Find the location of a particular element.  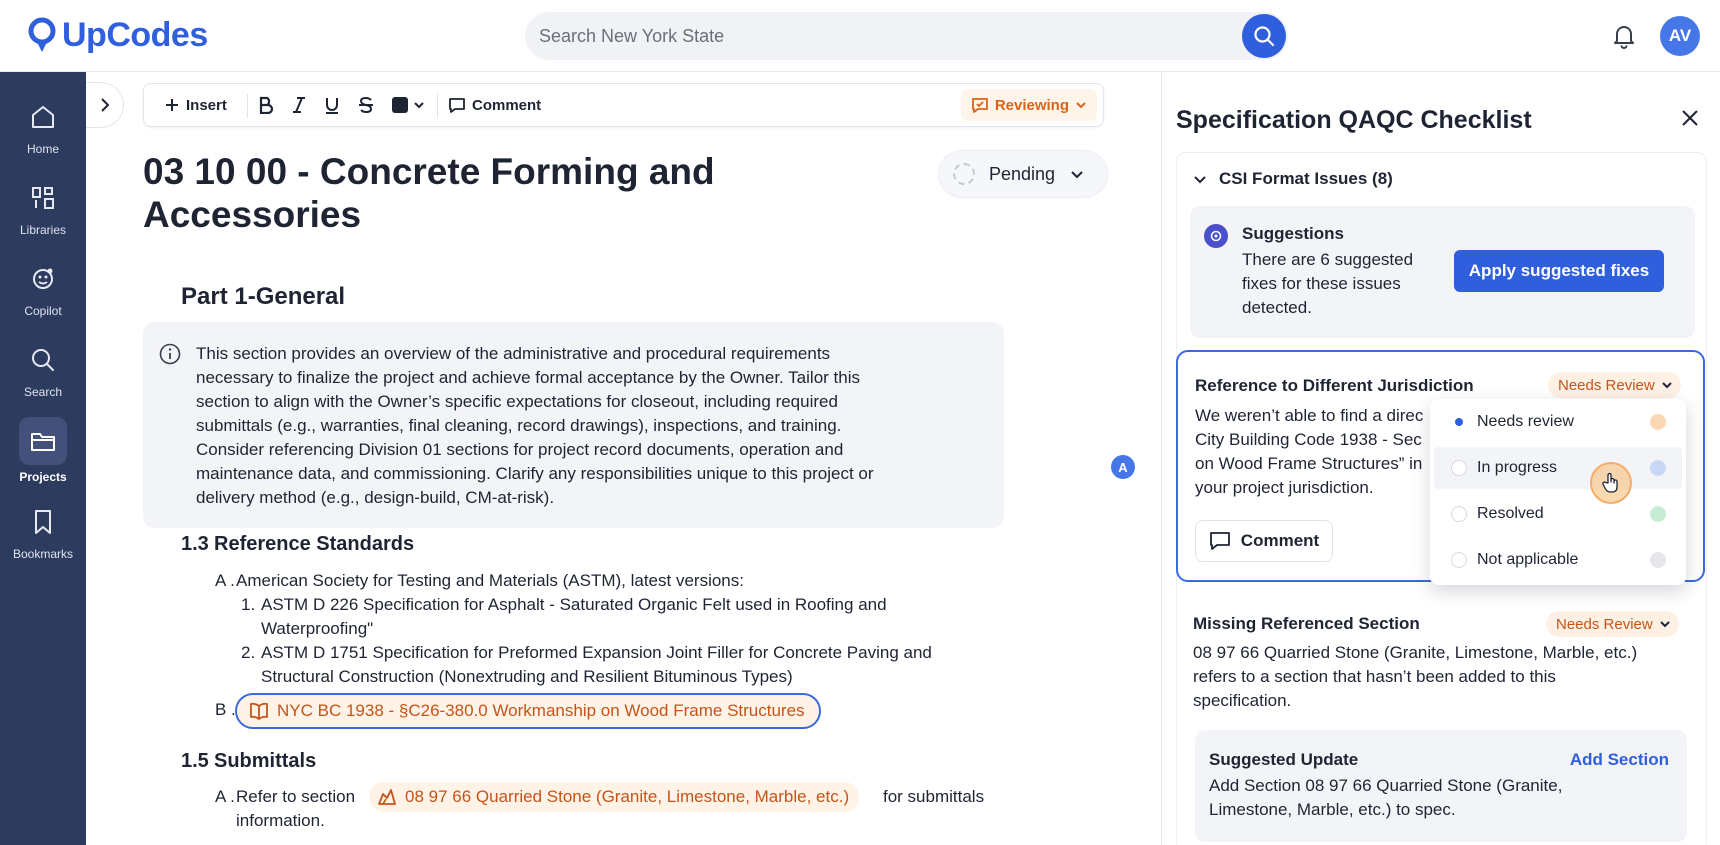

list-marker: A . is located at coordinates (225, 796).